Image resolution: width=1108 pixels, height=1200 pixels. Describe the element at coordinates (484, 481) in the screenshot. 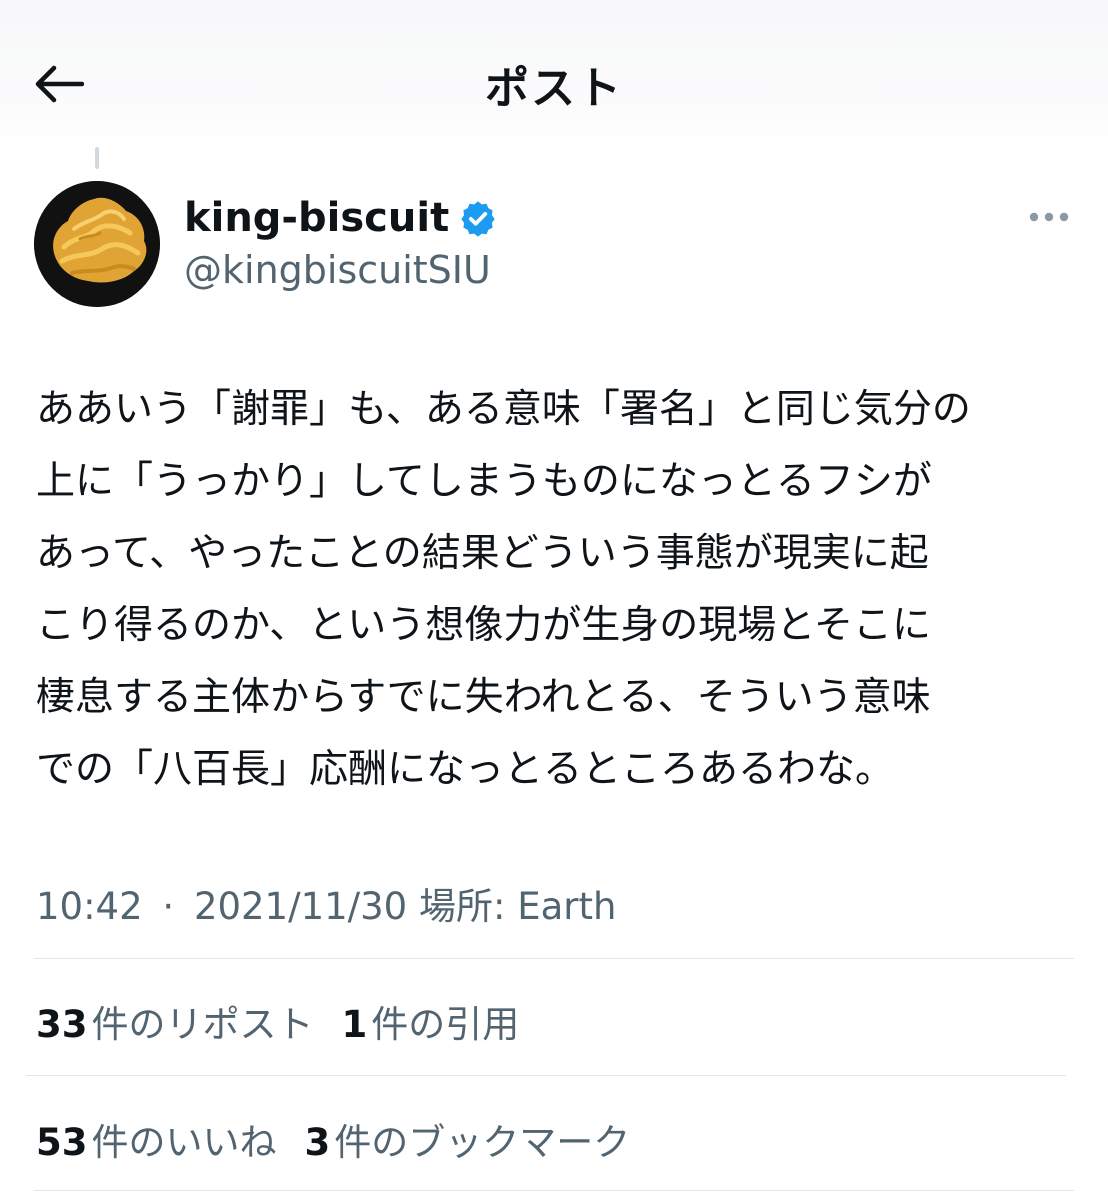

I see `post-text-line: 上に「うっかり」してしまうものになっとるフシが` at that location.